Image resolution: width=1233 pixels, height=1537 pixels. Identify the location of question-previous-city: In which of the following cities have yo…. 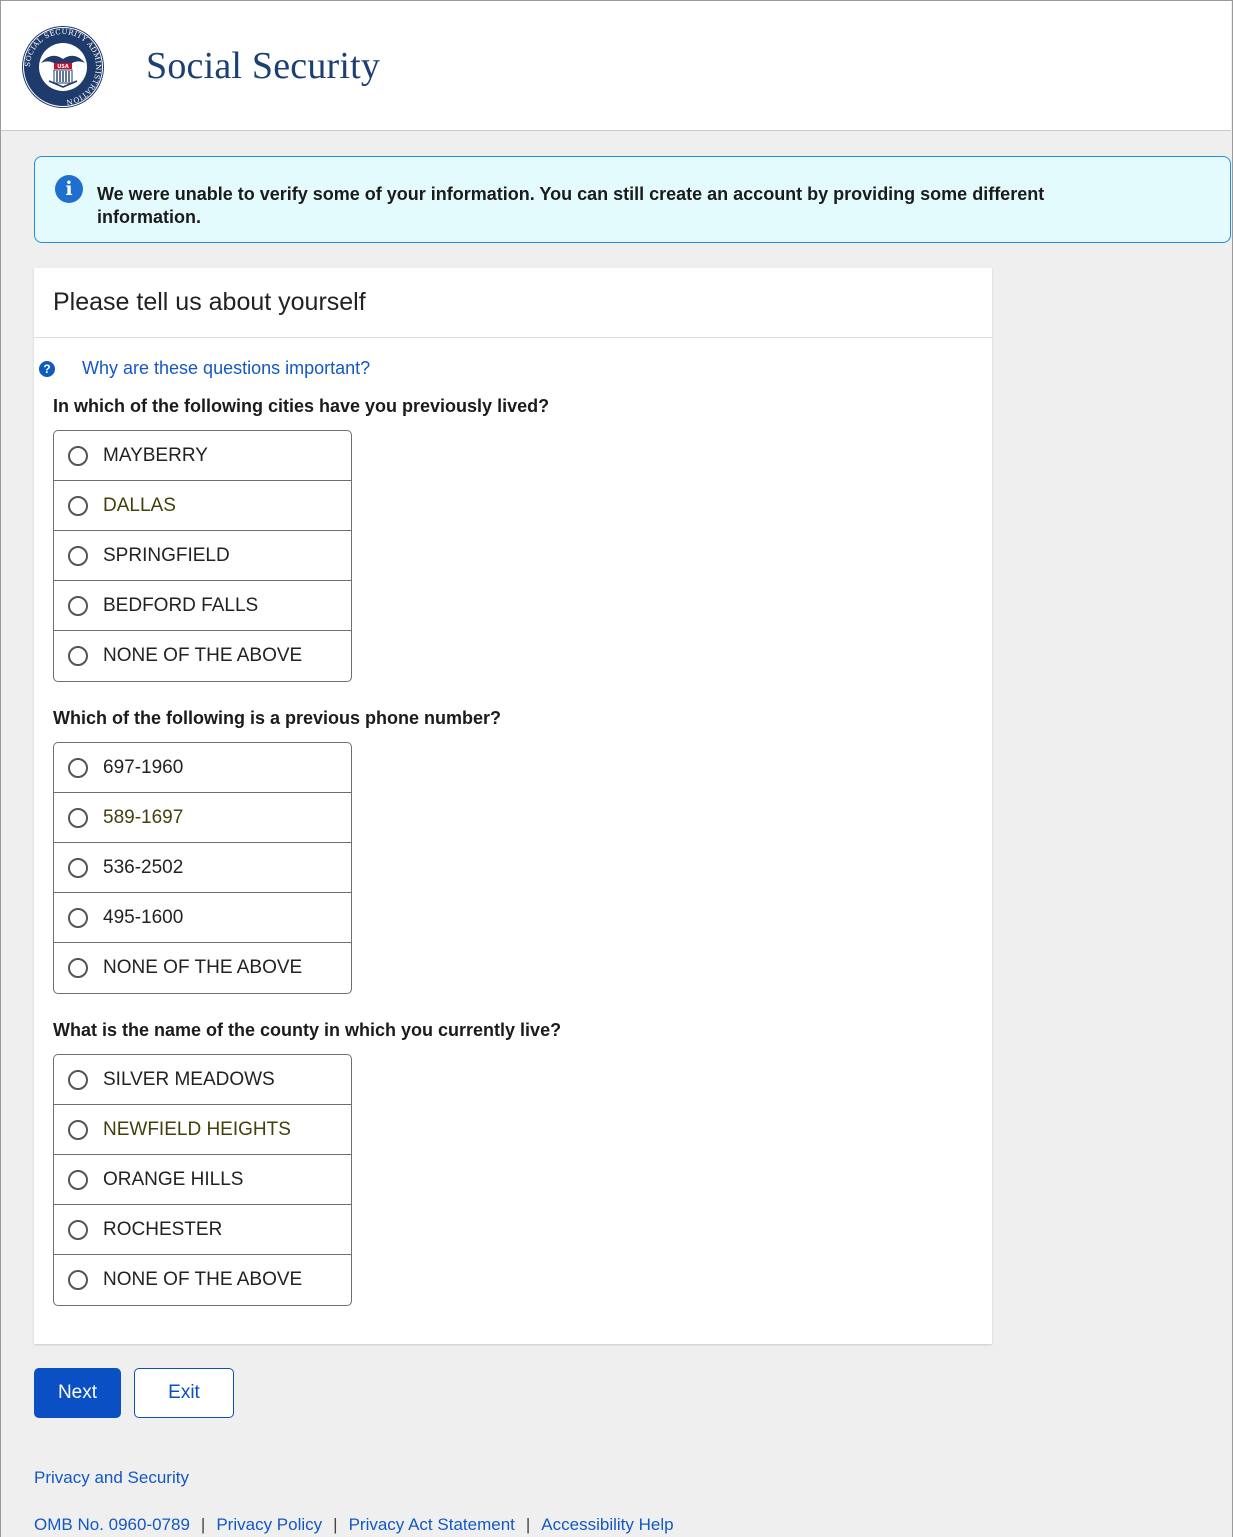
(301, 406).